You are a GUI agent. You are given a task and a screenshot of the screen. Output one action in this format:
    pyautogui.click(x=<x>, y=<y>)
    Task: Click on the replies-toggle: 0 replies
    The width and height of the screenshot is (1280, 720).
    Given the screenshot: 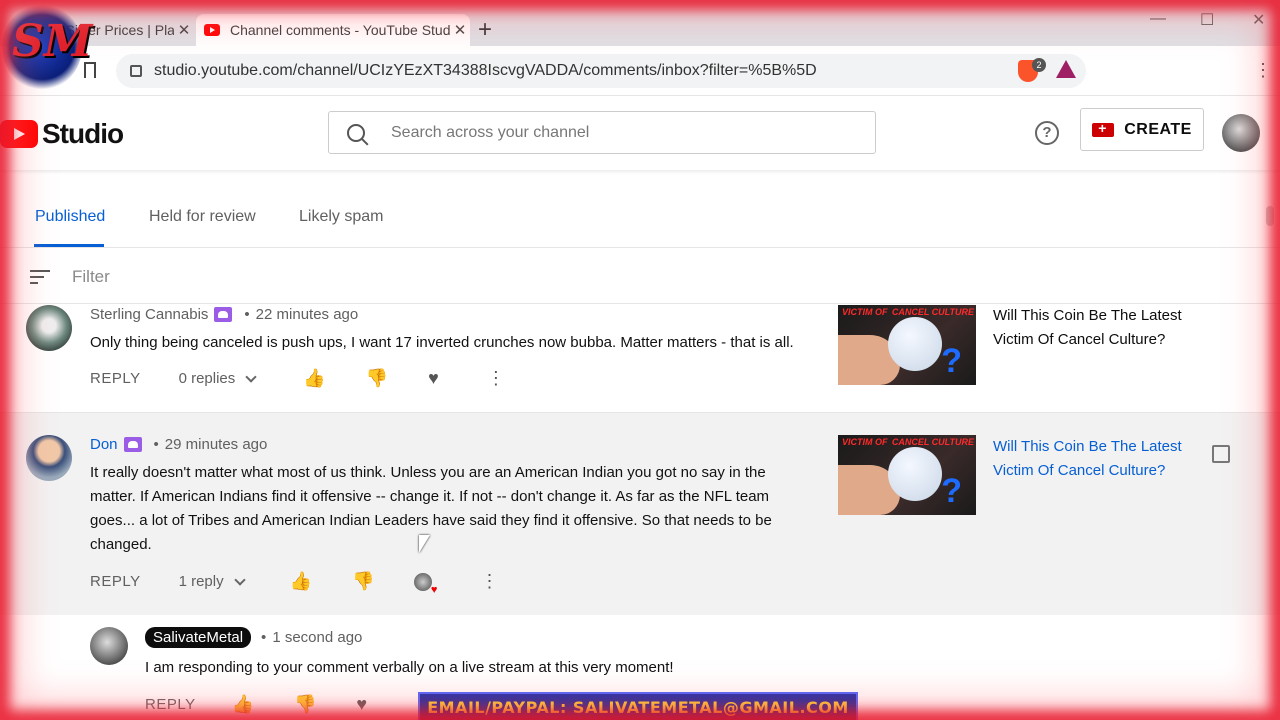 What is the action you would take?
    pyautogui.click(x=217, y=378)
    